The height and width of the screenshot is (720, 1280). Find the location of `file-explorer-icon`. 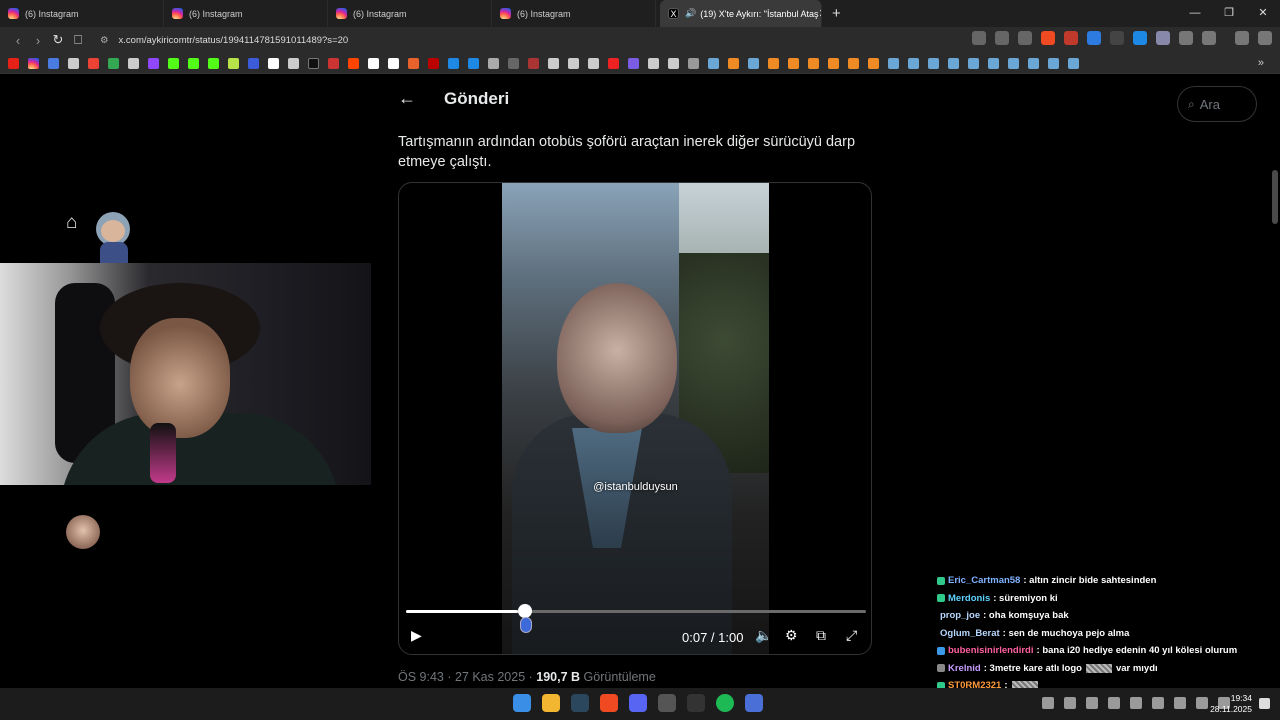

file-explorer-icon is located at coordinates (551, 703).